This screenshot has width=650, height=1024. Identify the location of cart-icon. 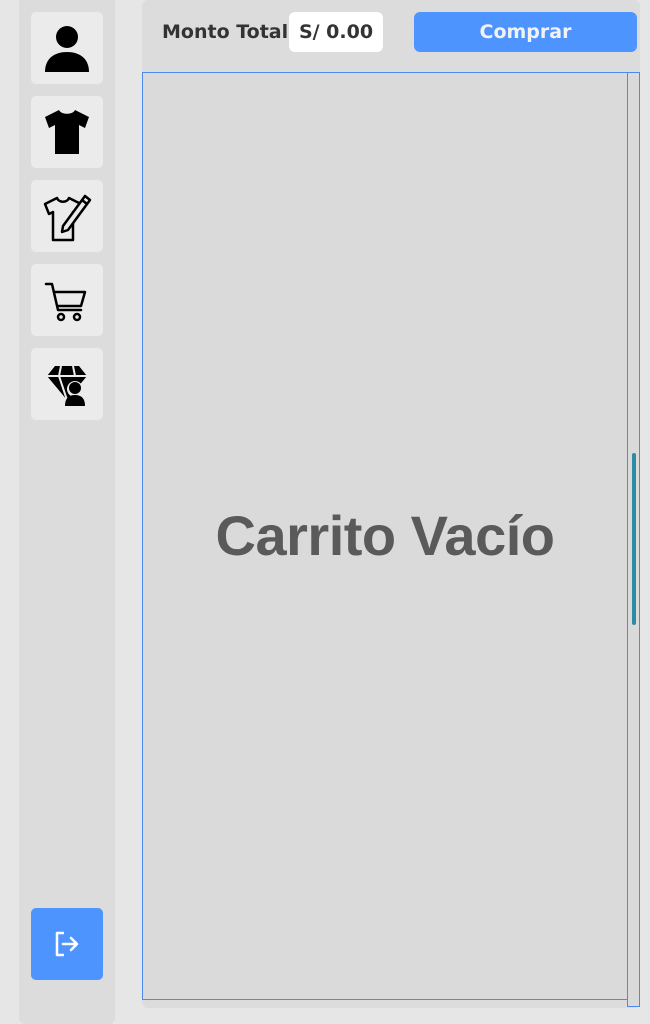
(65, 302).